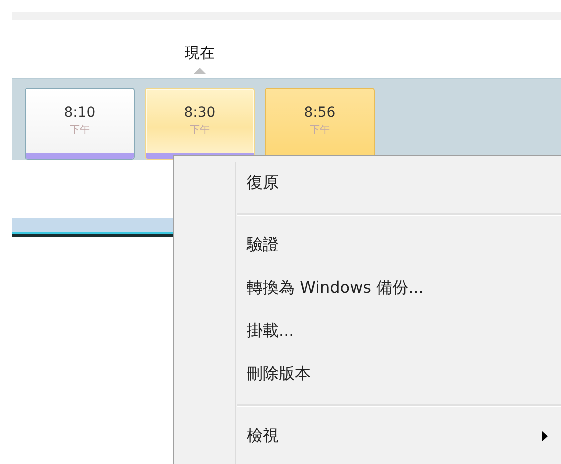 Image resolution: width=561 pixels, height=464 pixels. I want to click on snapshot-tile: 8:30 下午, so click(200, 124).